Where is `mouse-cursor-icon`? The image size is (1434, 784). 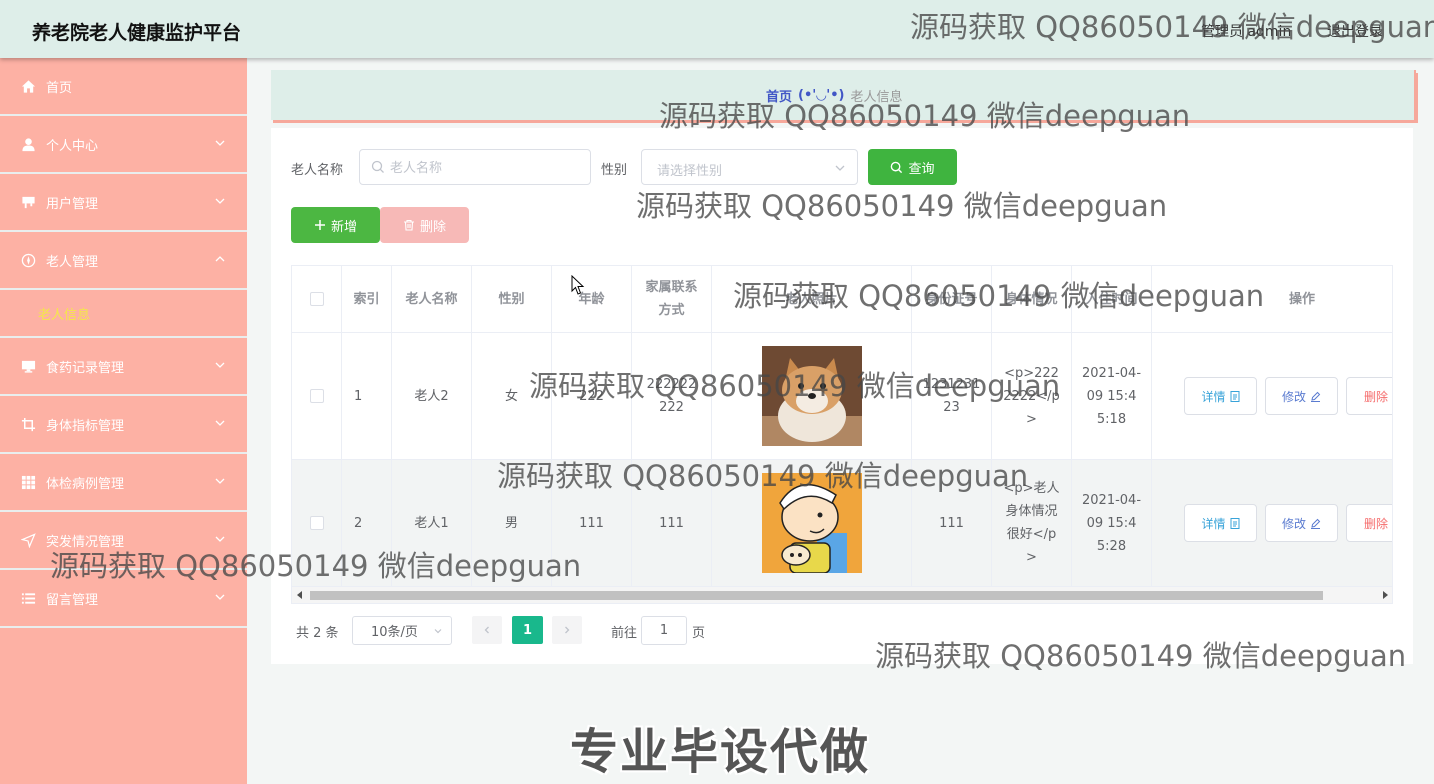
mouse-cursor-icon is located at coordinates (578, 285).